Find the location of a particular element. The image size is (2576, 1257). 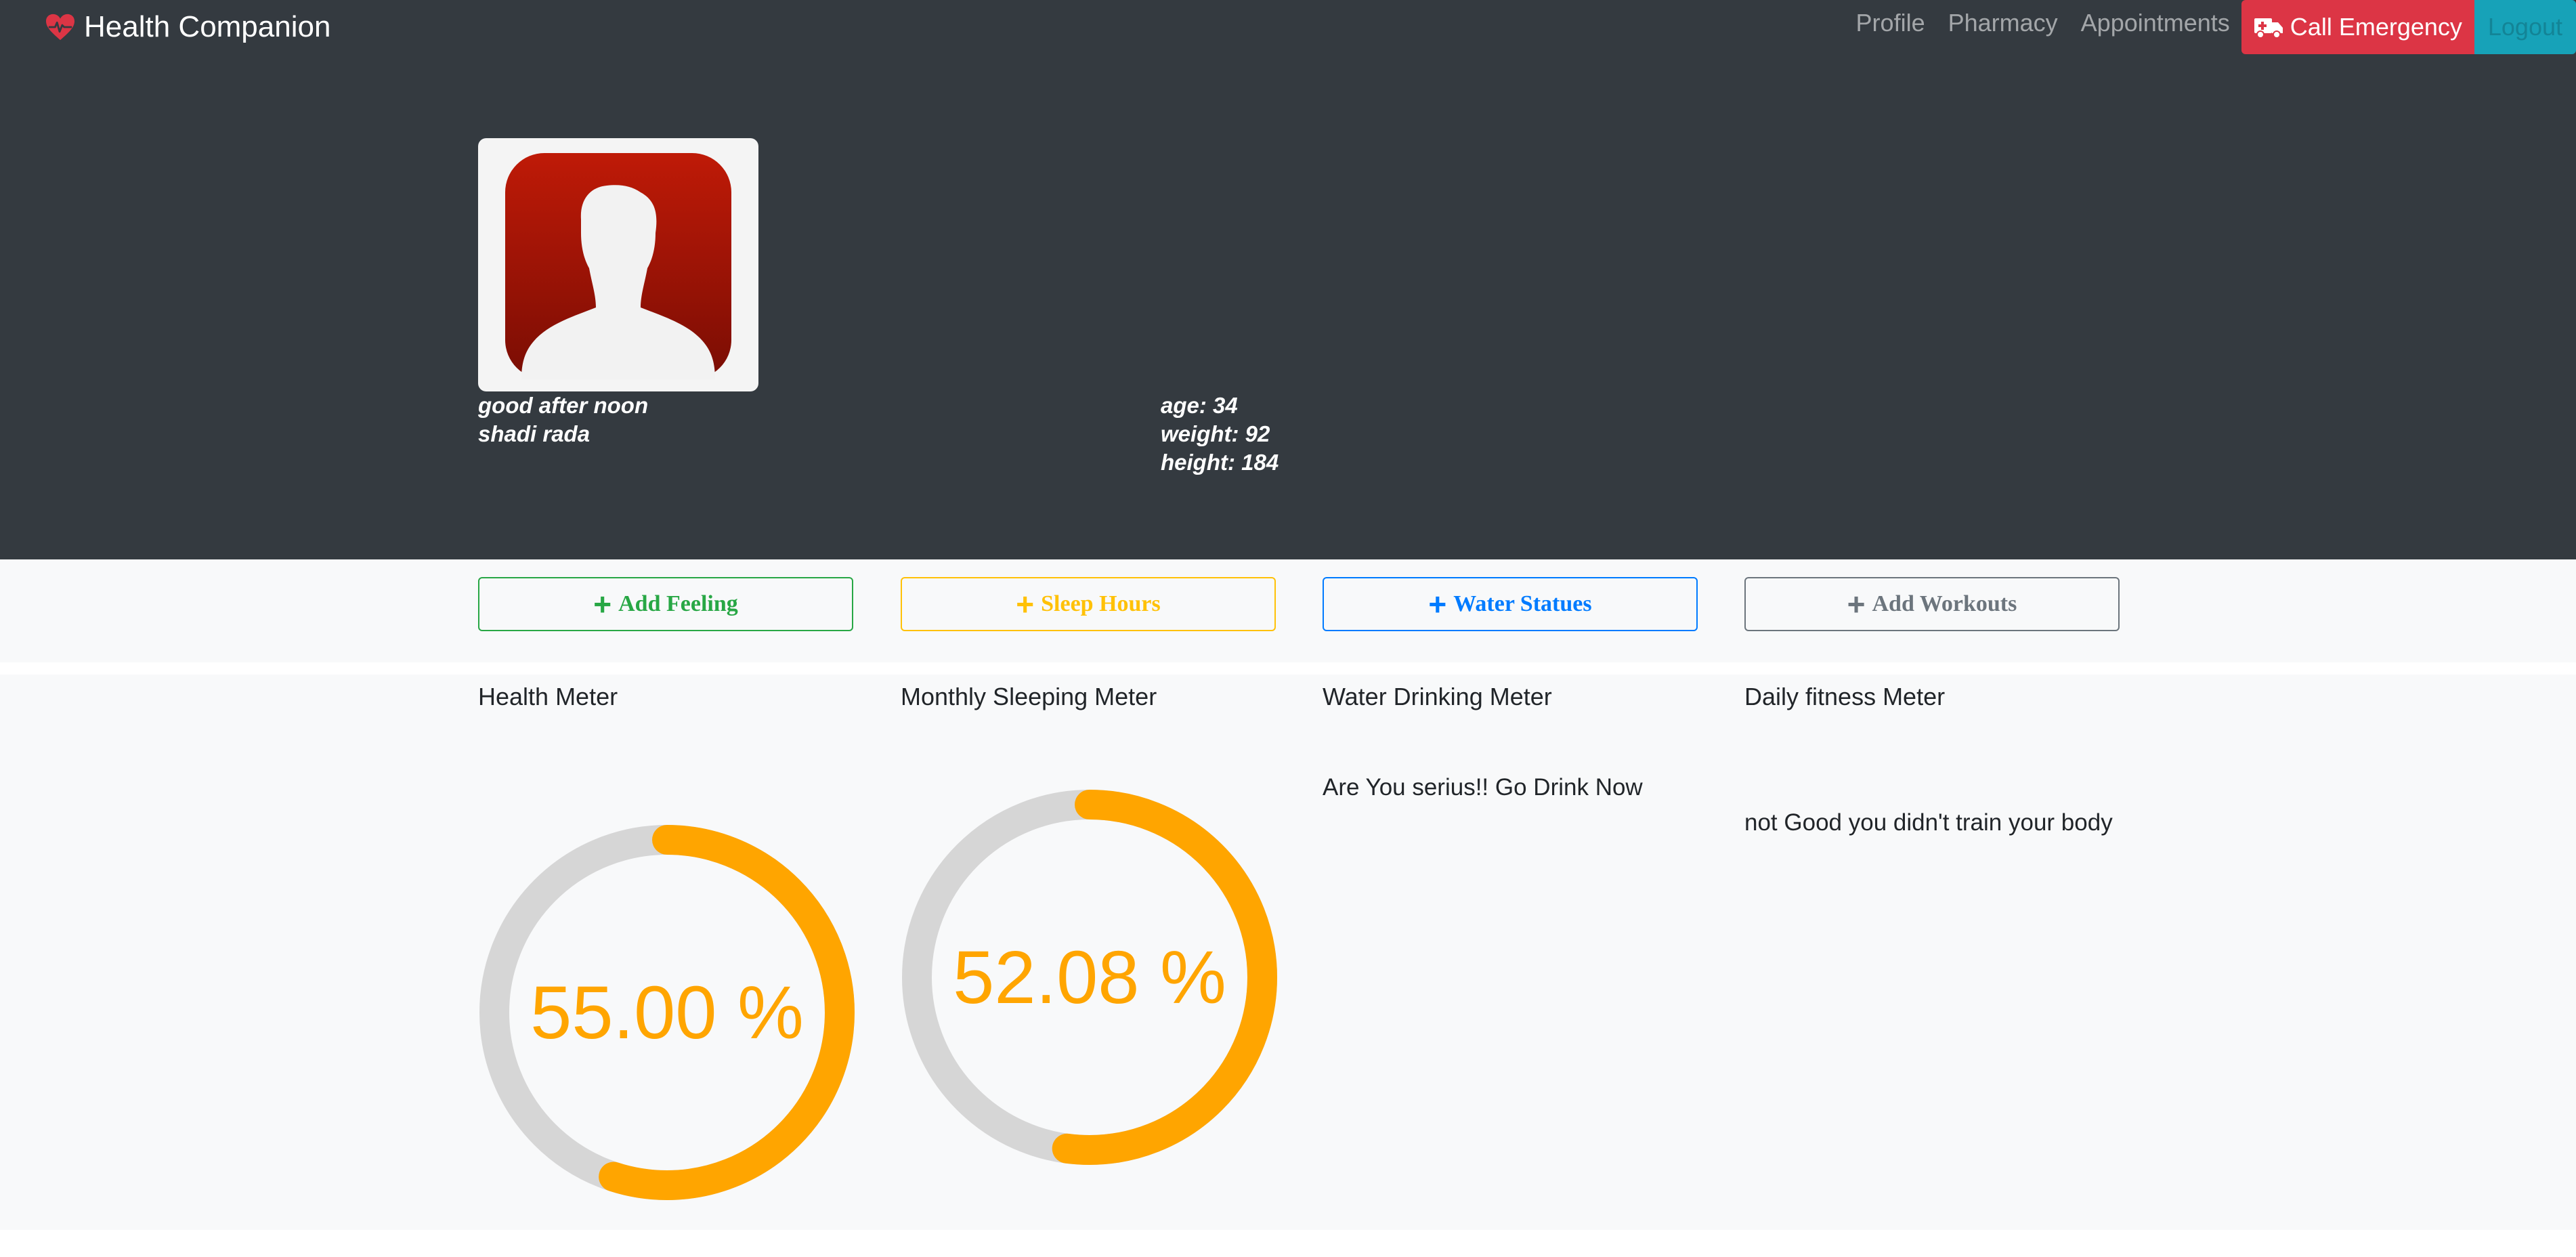

age-stat: age: 34 is located at coordinates (1199, 406).